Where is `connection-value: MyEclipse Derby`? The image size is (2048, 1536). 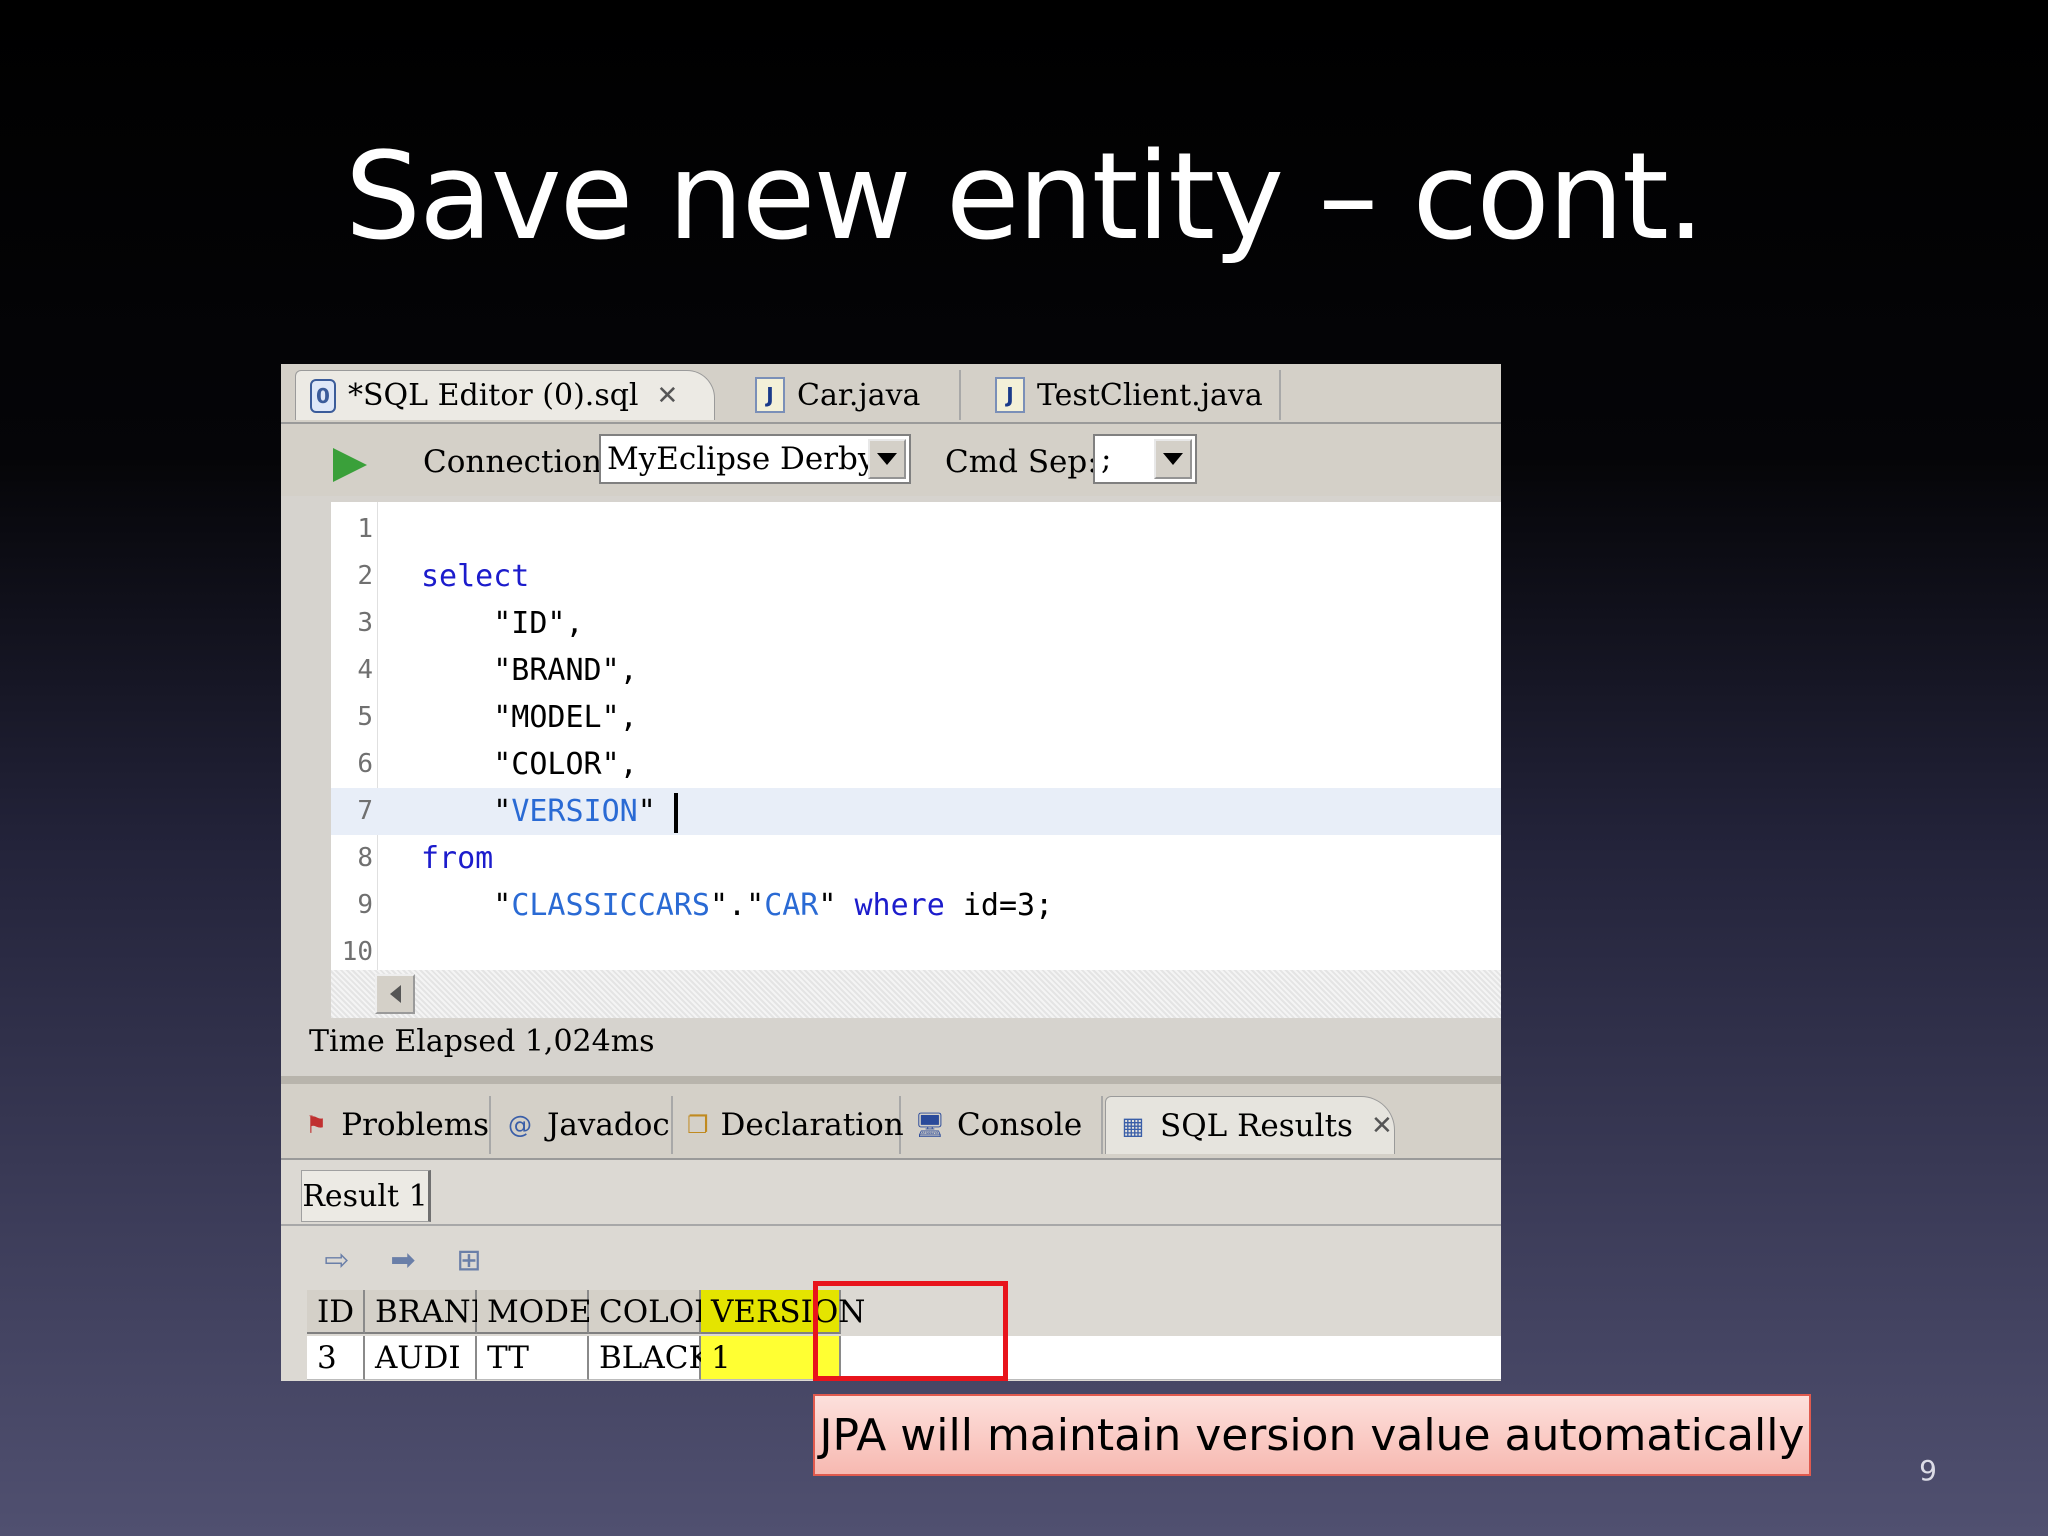
connection-value: MyEclipse Derby is located at coordinates (741, 459).